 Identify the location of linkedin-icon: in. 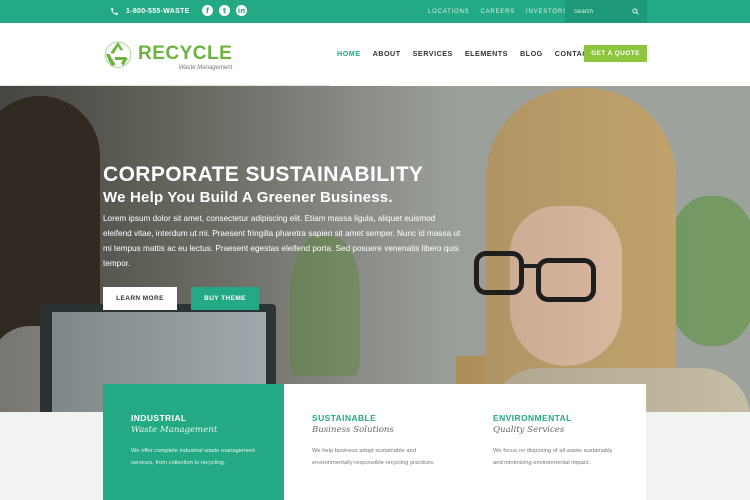
(241, 10).